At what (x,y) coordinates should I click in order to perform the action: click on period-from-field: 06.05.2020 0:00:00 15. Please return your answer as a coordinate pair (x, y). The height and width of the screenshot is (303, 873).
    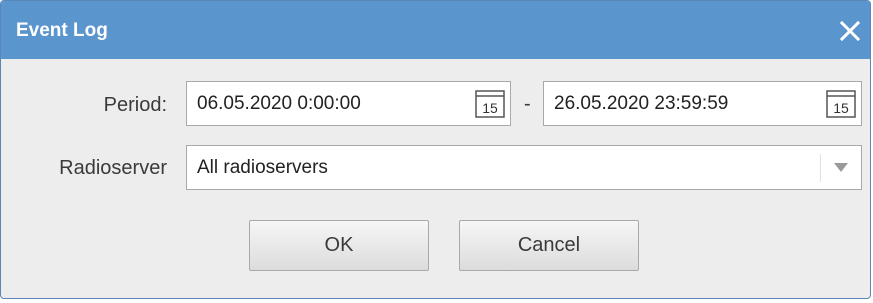
    Looking at the image, I should click on (348, 103).